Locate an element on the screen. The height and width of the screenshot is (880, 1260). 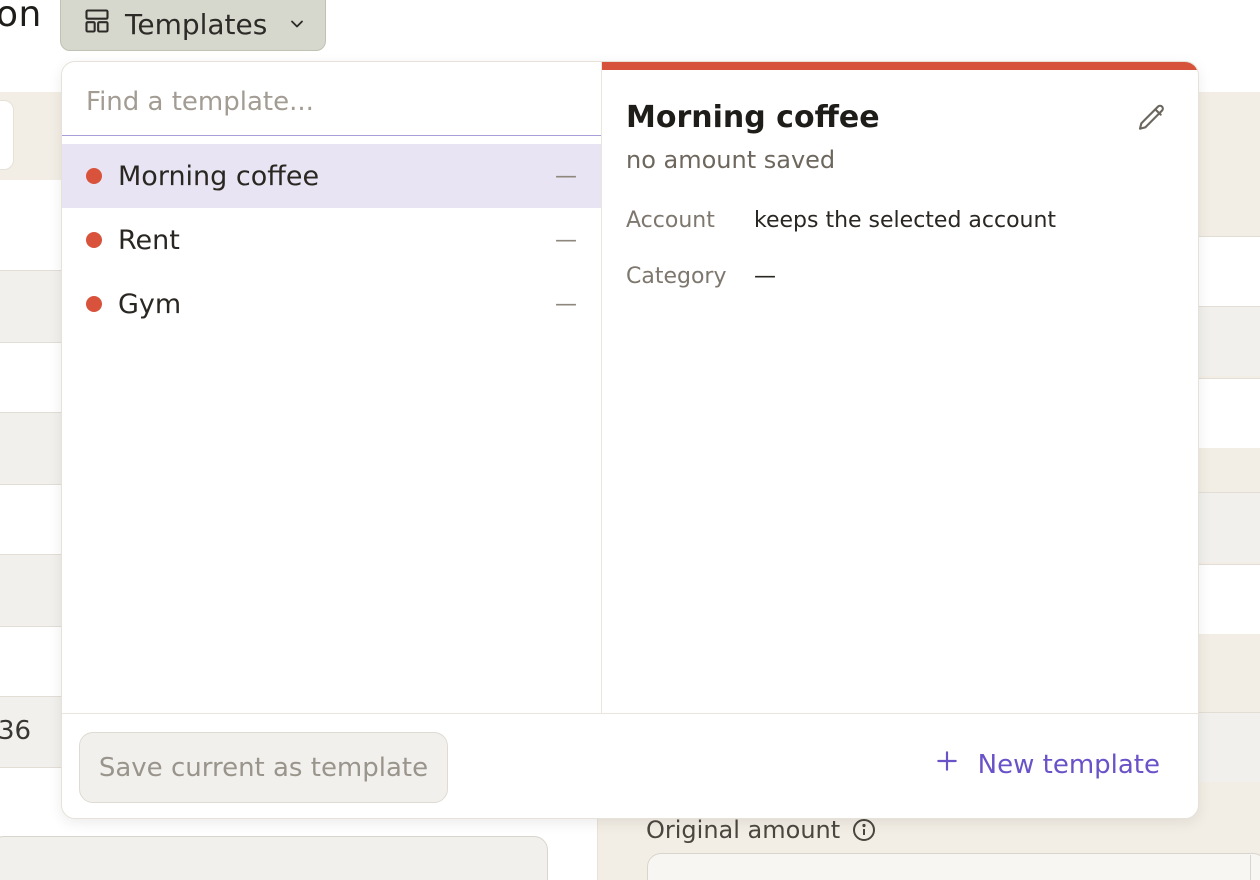
template-list: Morning coffee — Rent — Gym — is located at coordinates (331, 240).